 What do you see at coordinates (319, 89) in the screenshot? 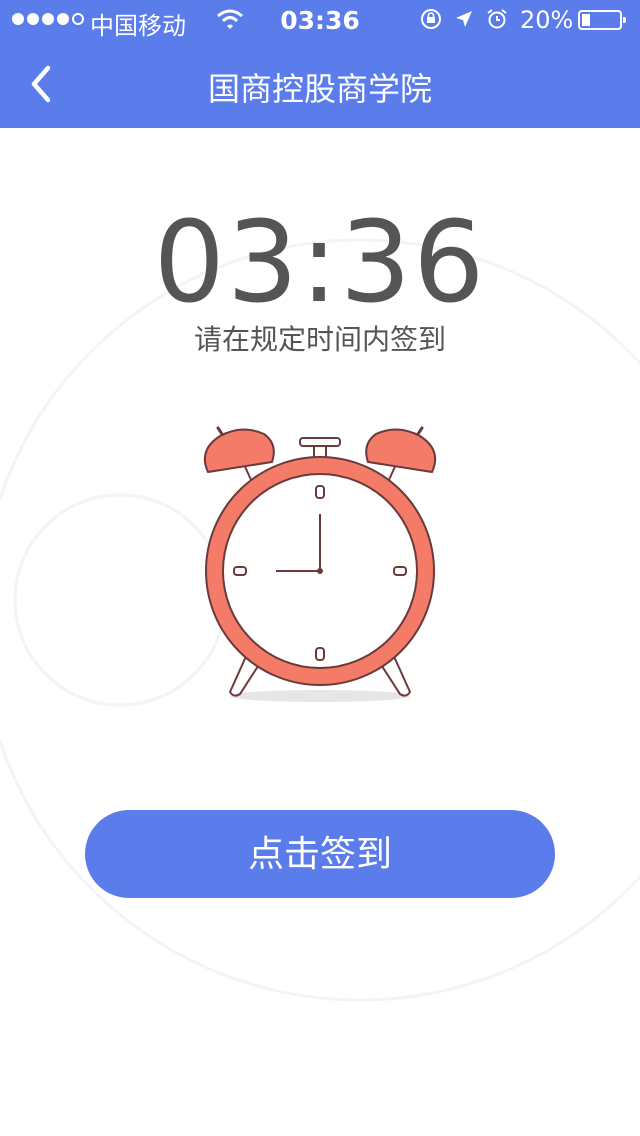
I see `page-title: 国商控股商学院` at bounding box center [319, 89].